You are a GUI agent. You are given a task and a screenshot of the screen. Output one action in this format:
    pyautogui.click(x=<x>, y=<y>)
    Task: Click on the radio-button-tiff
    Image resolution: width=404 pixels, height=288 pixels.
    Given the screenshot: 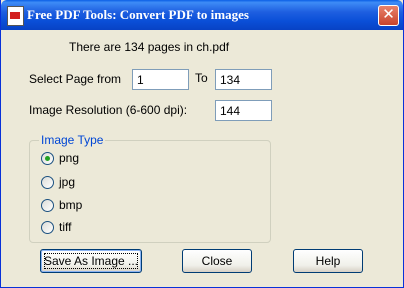 What is the action you would take?
    pyautogui.click(x=47, y=227)
    